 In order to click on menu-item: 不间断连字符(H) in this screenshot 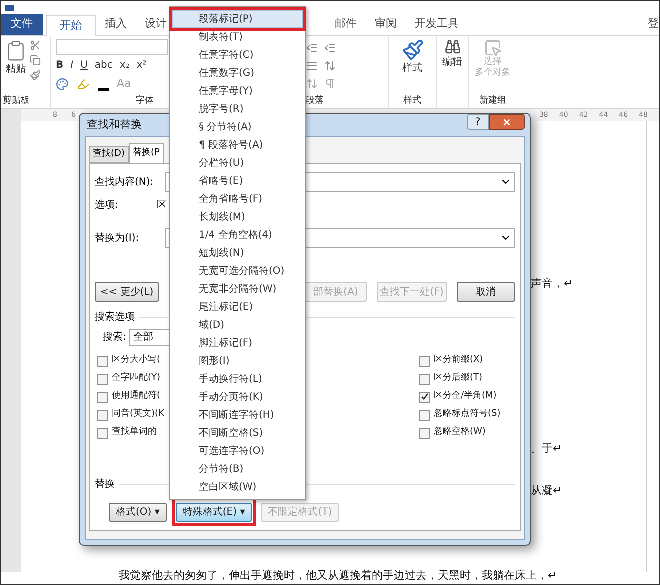, I will do `click(237, 415)`.